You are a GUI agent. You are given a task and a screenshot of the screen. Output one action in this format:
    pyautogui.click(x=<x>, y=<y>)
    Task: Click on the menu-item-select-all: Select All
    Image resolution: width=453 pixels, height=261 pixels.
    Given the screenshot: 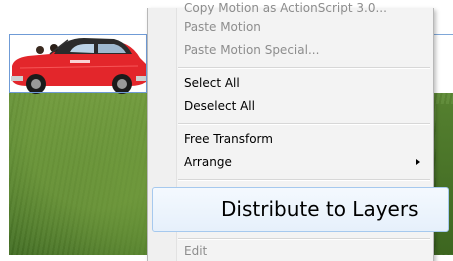 What is the action you would take?
    pyautogui.click(x=212, y=83)
    